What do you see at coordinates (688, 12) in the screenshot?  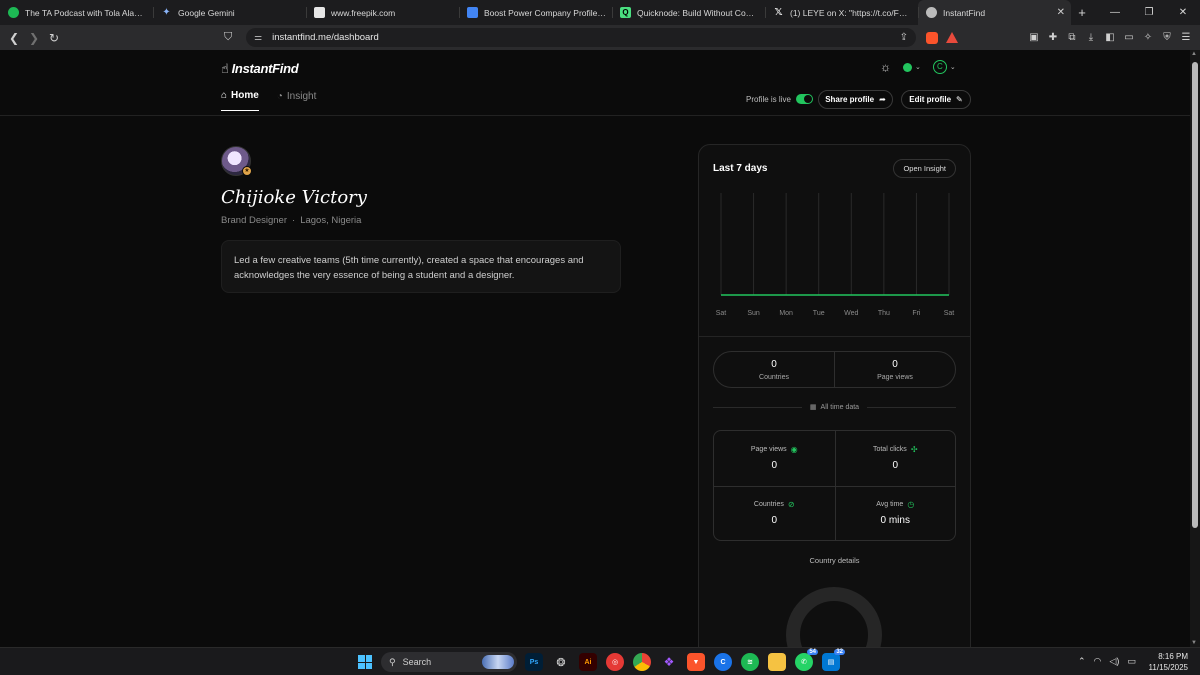 I see `browser-tab: Q Quicknode: Build Without Comprom` at bounding box center [688, 12].